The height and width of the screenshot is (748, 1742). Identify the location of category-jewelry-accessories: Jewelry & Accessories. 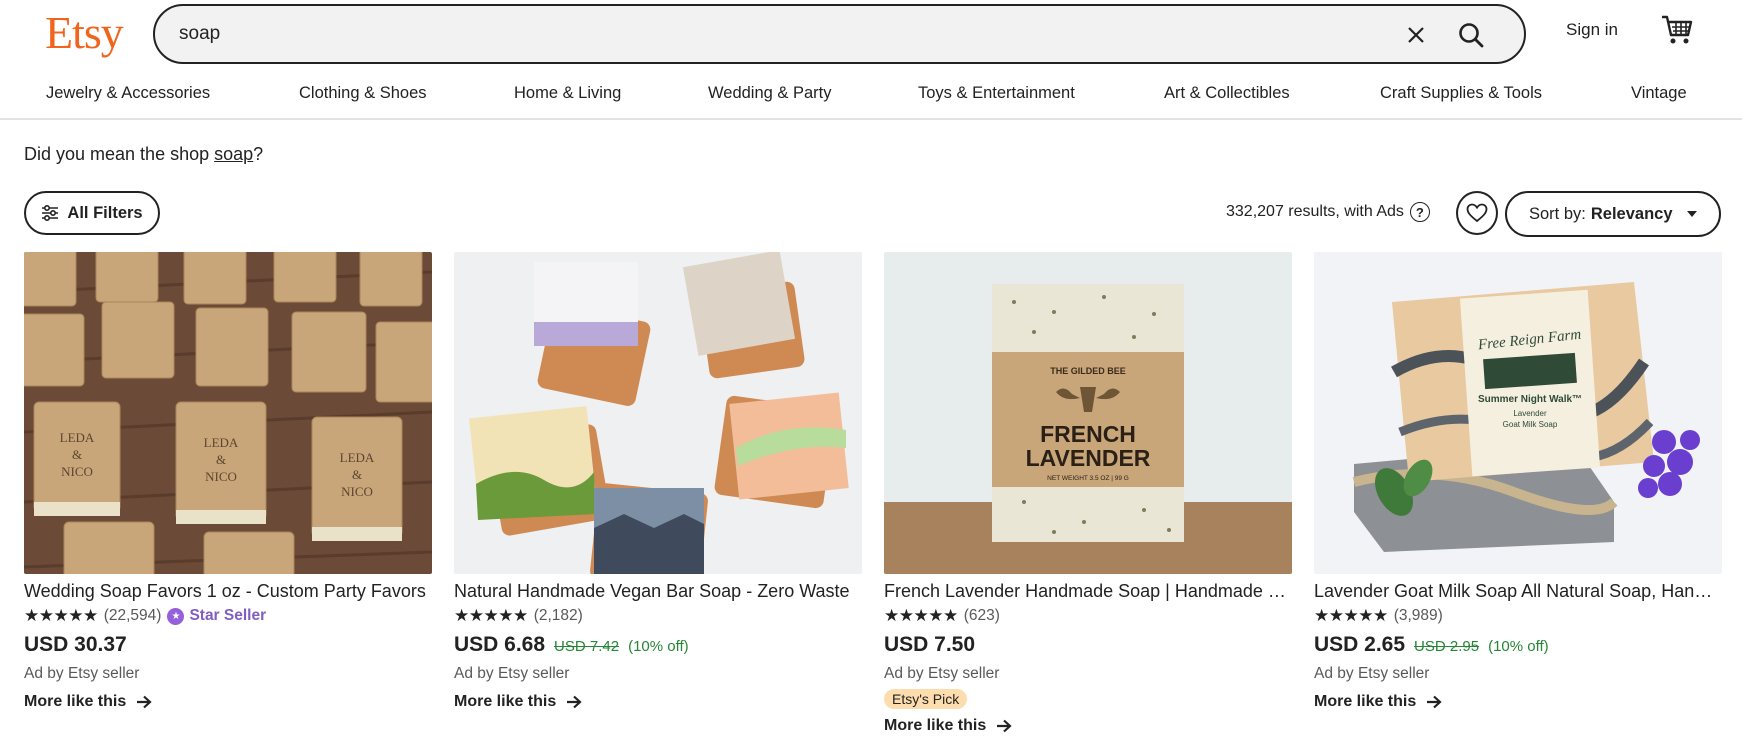
(128, 93).